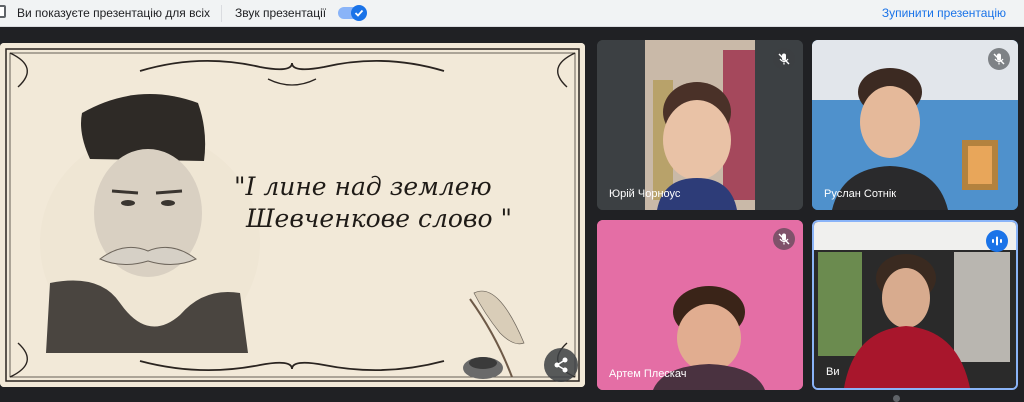  I want to click on page-indicator-dot, so click(896, 398).